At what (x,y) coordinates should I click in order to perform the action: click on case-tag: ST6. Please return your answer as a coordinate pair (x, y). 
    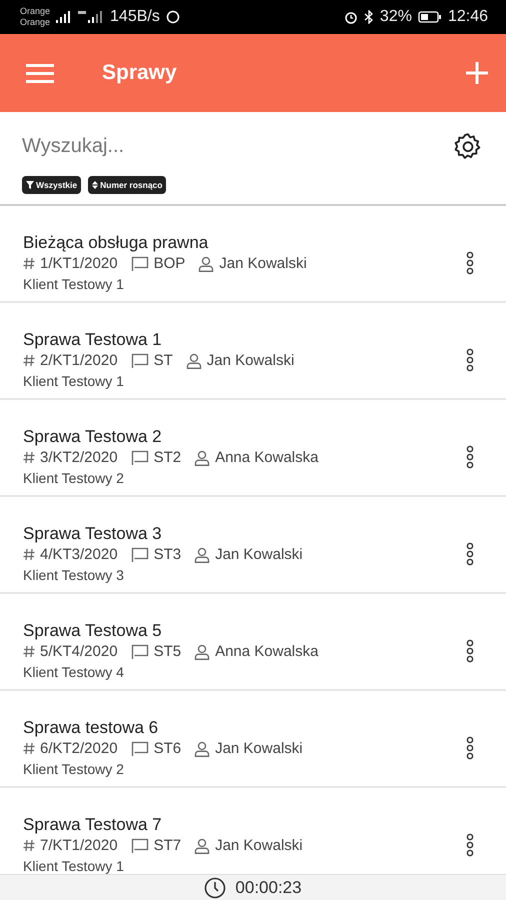
    Looking at the image, I should click on (168, 748).